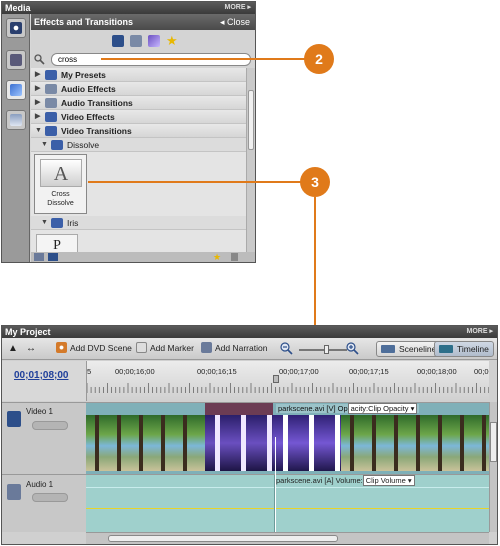 The width and height of the screenshot is (500, 546). Describe the element at coordinates (446, 349) in the screenshot. I see `timeline-icon` at that location.